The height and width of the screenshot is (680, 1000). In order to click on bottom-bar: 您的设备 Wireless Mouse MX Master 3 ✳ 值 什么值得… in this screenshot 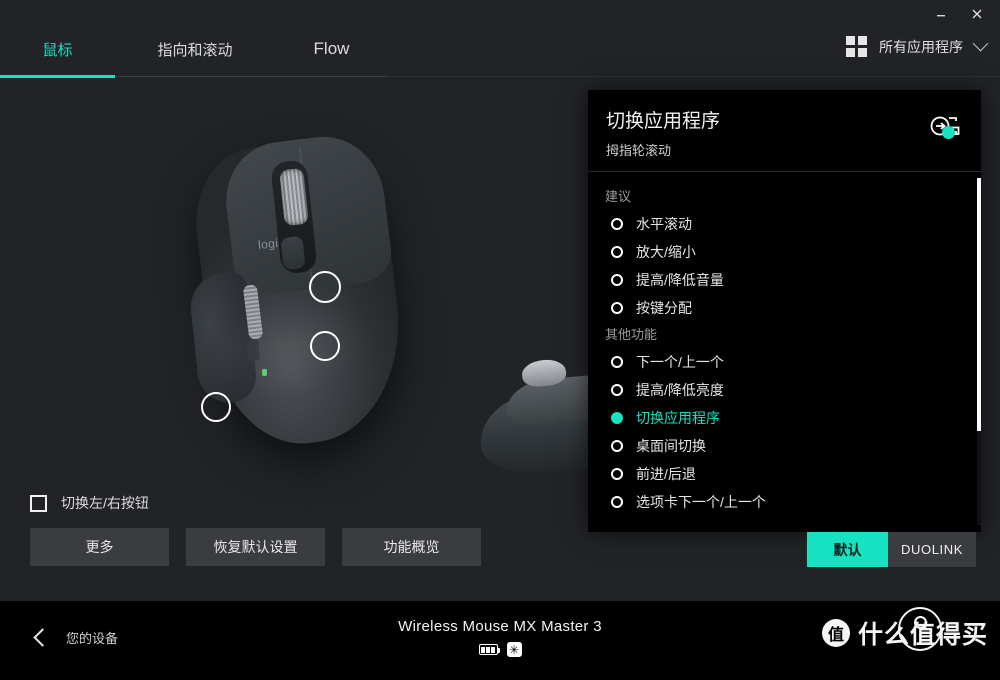, I will do `click(500, 640)`.